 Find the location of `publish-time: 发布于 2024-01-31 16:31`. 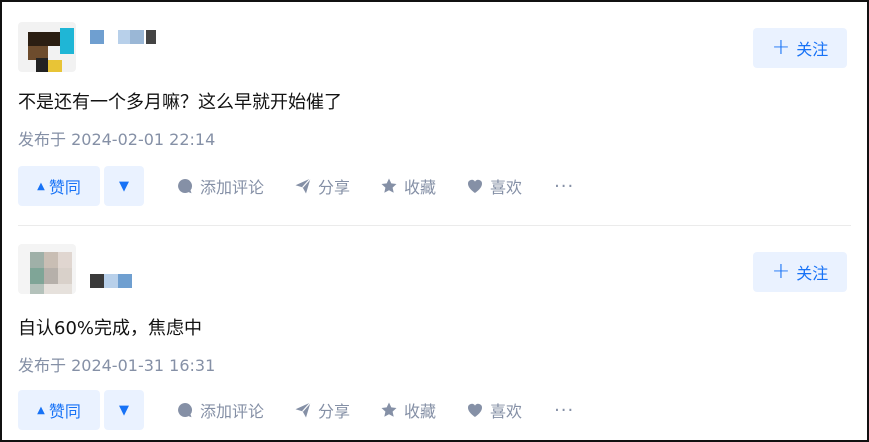

publish-time: 发布于 2024-01-31 16:31 is located at coordinates (117, 365).